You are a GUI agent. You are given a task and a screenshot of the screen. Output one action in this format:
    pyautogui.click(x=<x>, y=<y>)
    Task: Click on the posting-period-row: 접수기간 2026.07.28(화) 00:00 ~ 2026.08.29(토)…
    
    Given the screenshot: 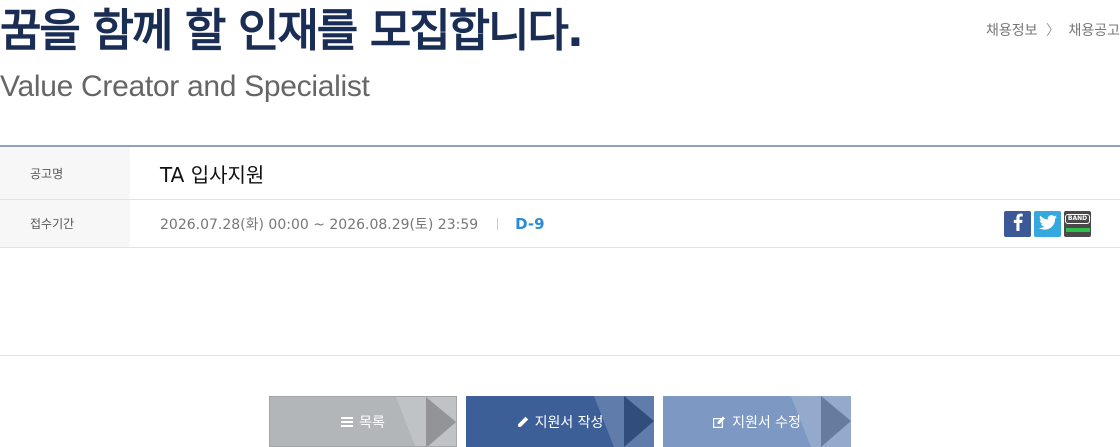 What is the action you would take?
    pyautogui.click(x=560, y=224)
    